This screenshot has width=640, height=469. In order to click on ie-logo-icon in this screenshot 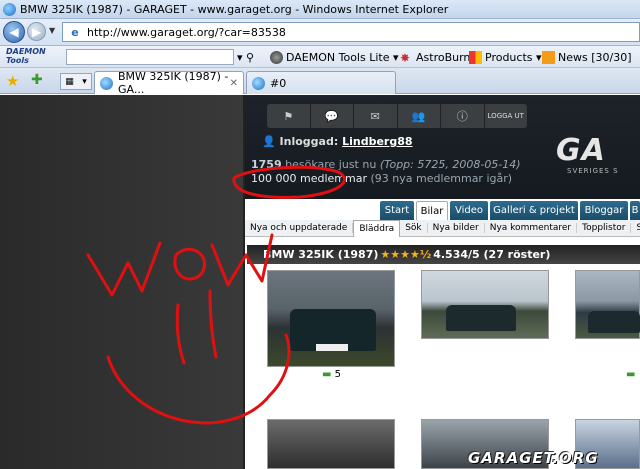, I will do `click(9, 9)`.